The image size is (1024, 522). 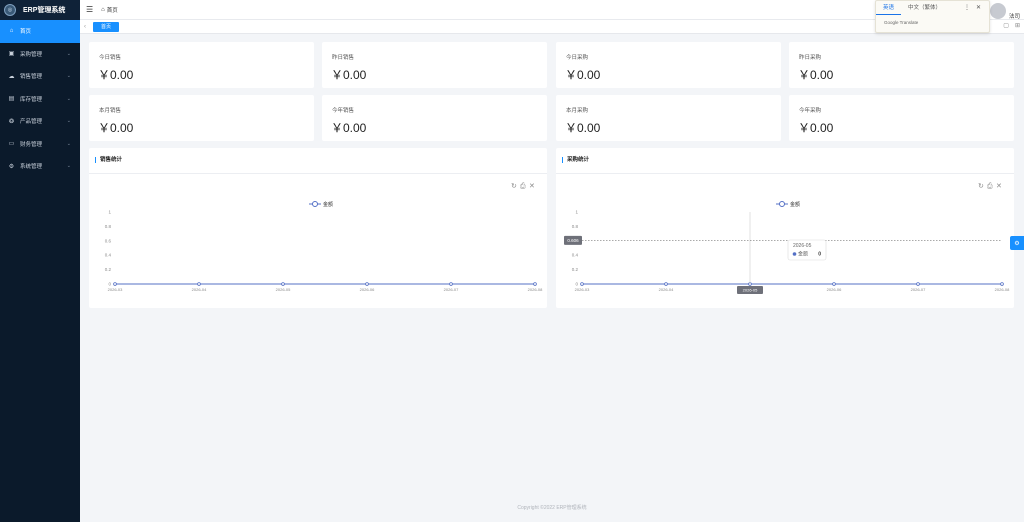 I want to click on toolbox-icon: ↻, so click(x=981, y=186).